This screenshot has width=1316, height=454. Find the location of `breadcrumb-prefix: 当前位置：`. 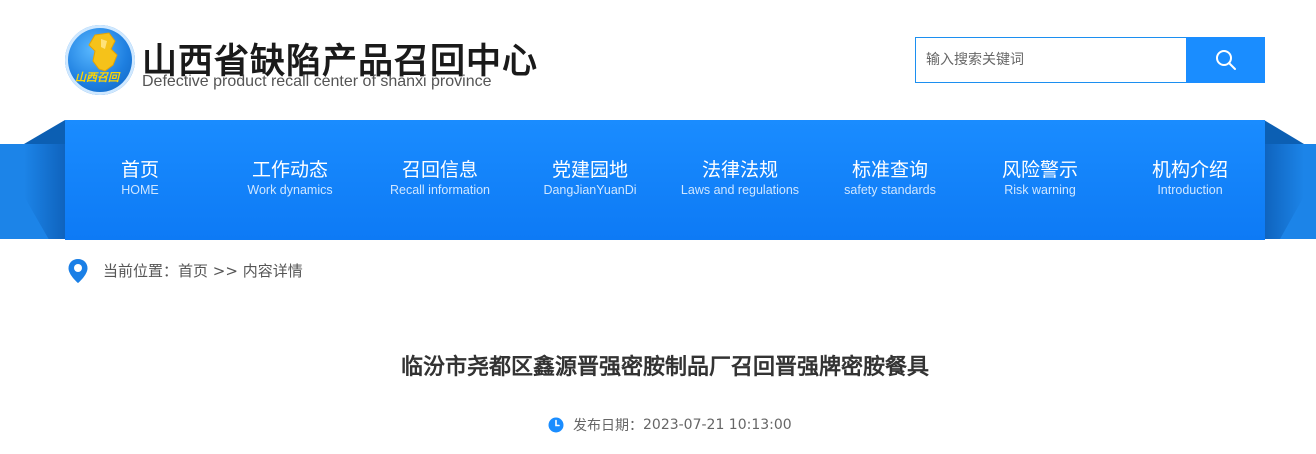

breadcrumb-prefix: 当前位置： is located at coordinates (141, 271).